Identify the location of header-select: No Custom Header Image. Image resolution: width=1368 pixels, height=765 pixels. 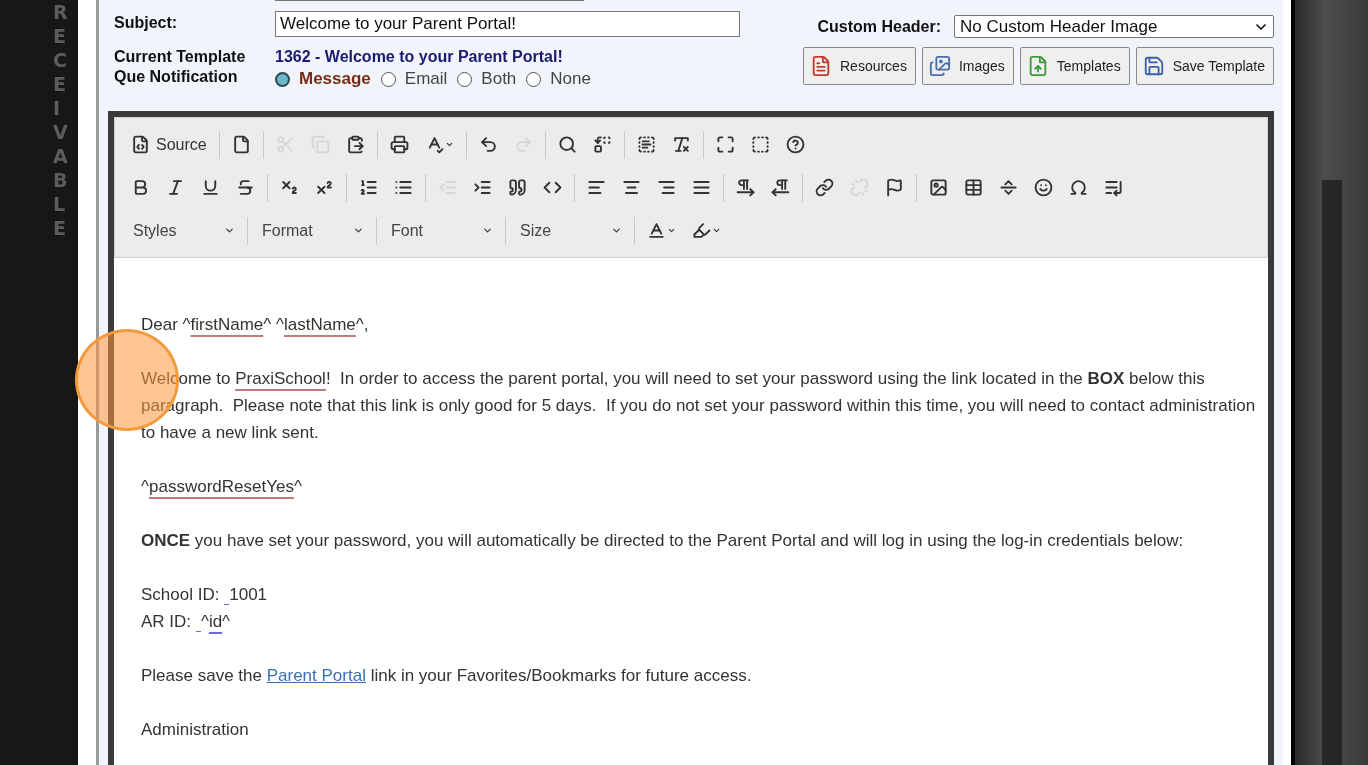
(1114, 26).